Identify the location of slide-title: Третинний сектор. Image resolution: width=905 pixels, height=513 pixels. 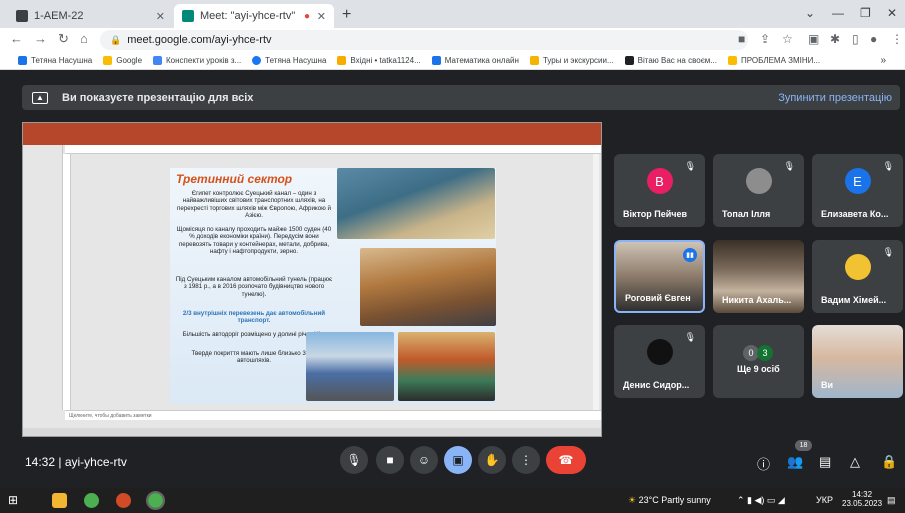
(234, 179).